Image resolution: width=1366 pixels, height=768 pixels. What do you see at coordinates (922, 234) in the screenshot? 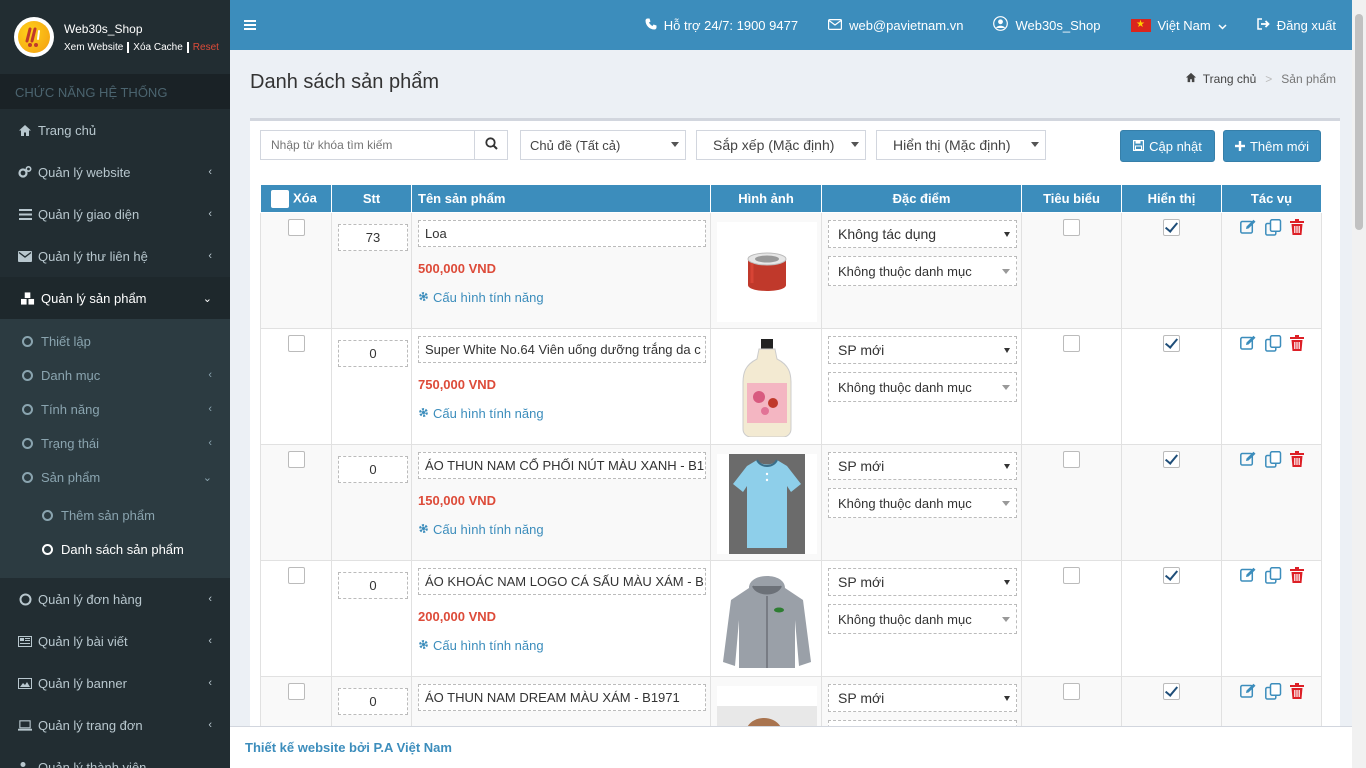
I see `feature-select: Không tác dụng` at bounding box center [922, 234].